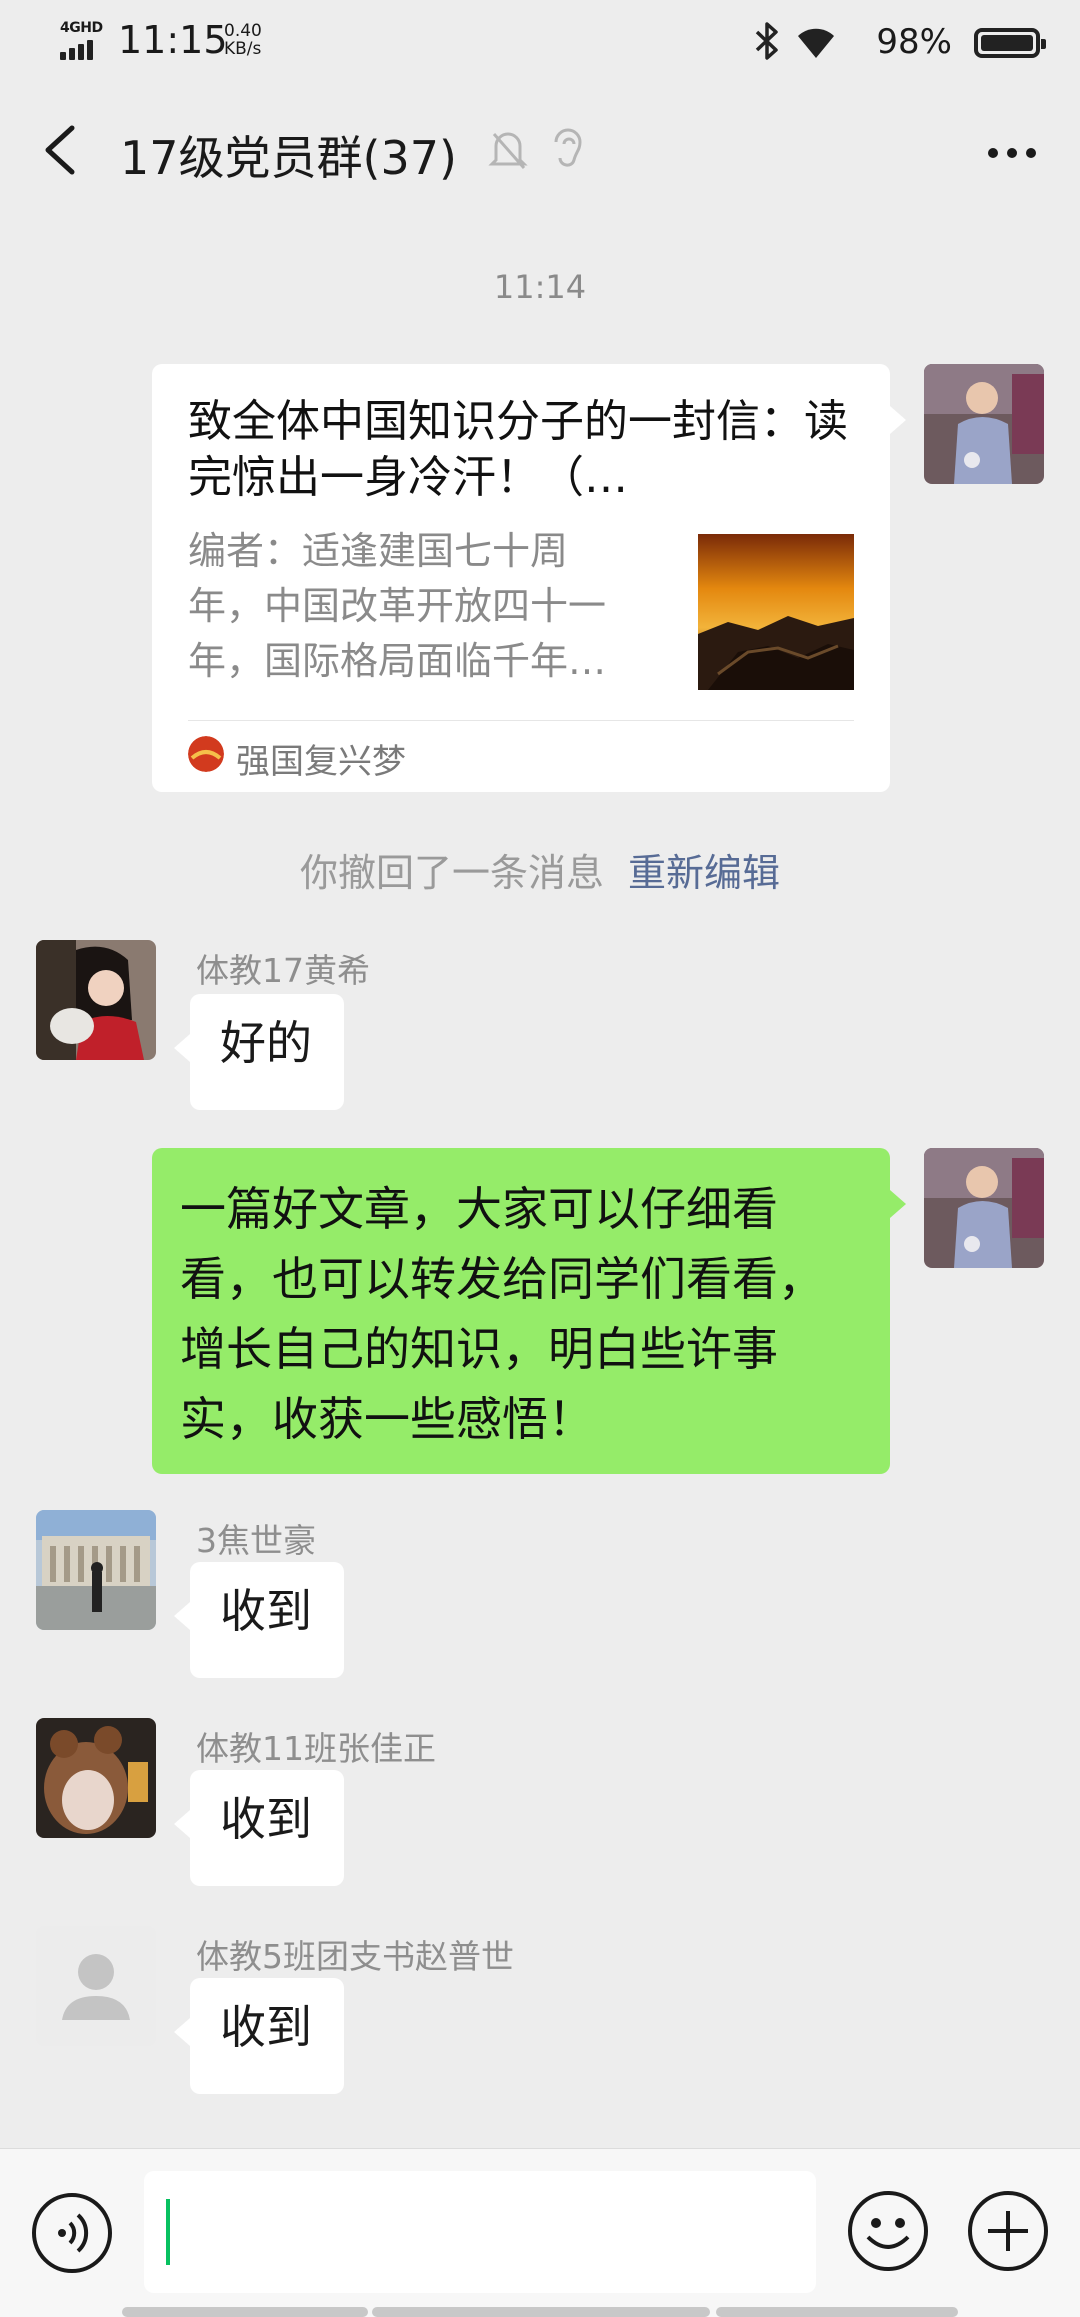 Image resolution: width=1080 pixels, height=2317 pixels. Describe the element at coordinates (816, 43) in the screenshot. I see `wifi-icon` at that location.